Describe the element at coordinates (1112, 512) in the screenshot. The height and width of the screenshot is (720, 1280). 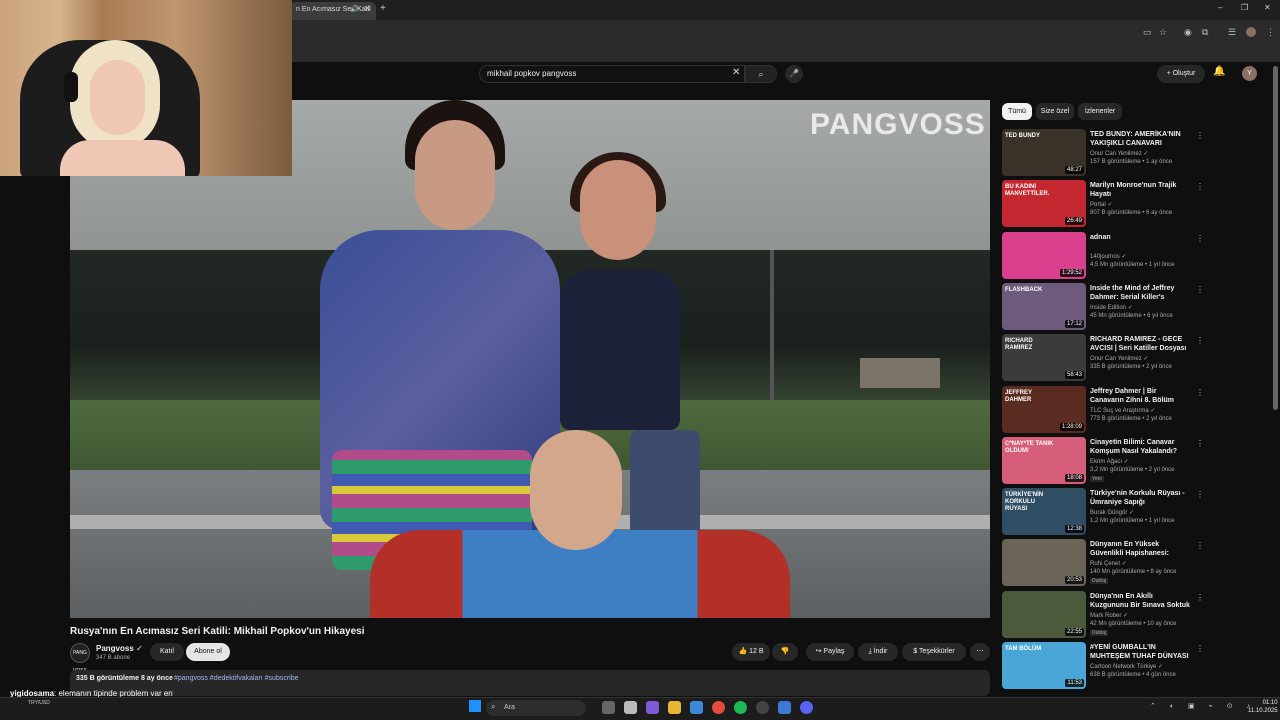
I see `recommendation-channel: Burak Güngör ✓` at that location.